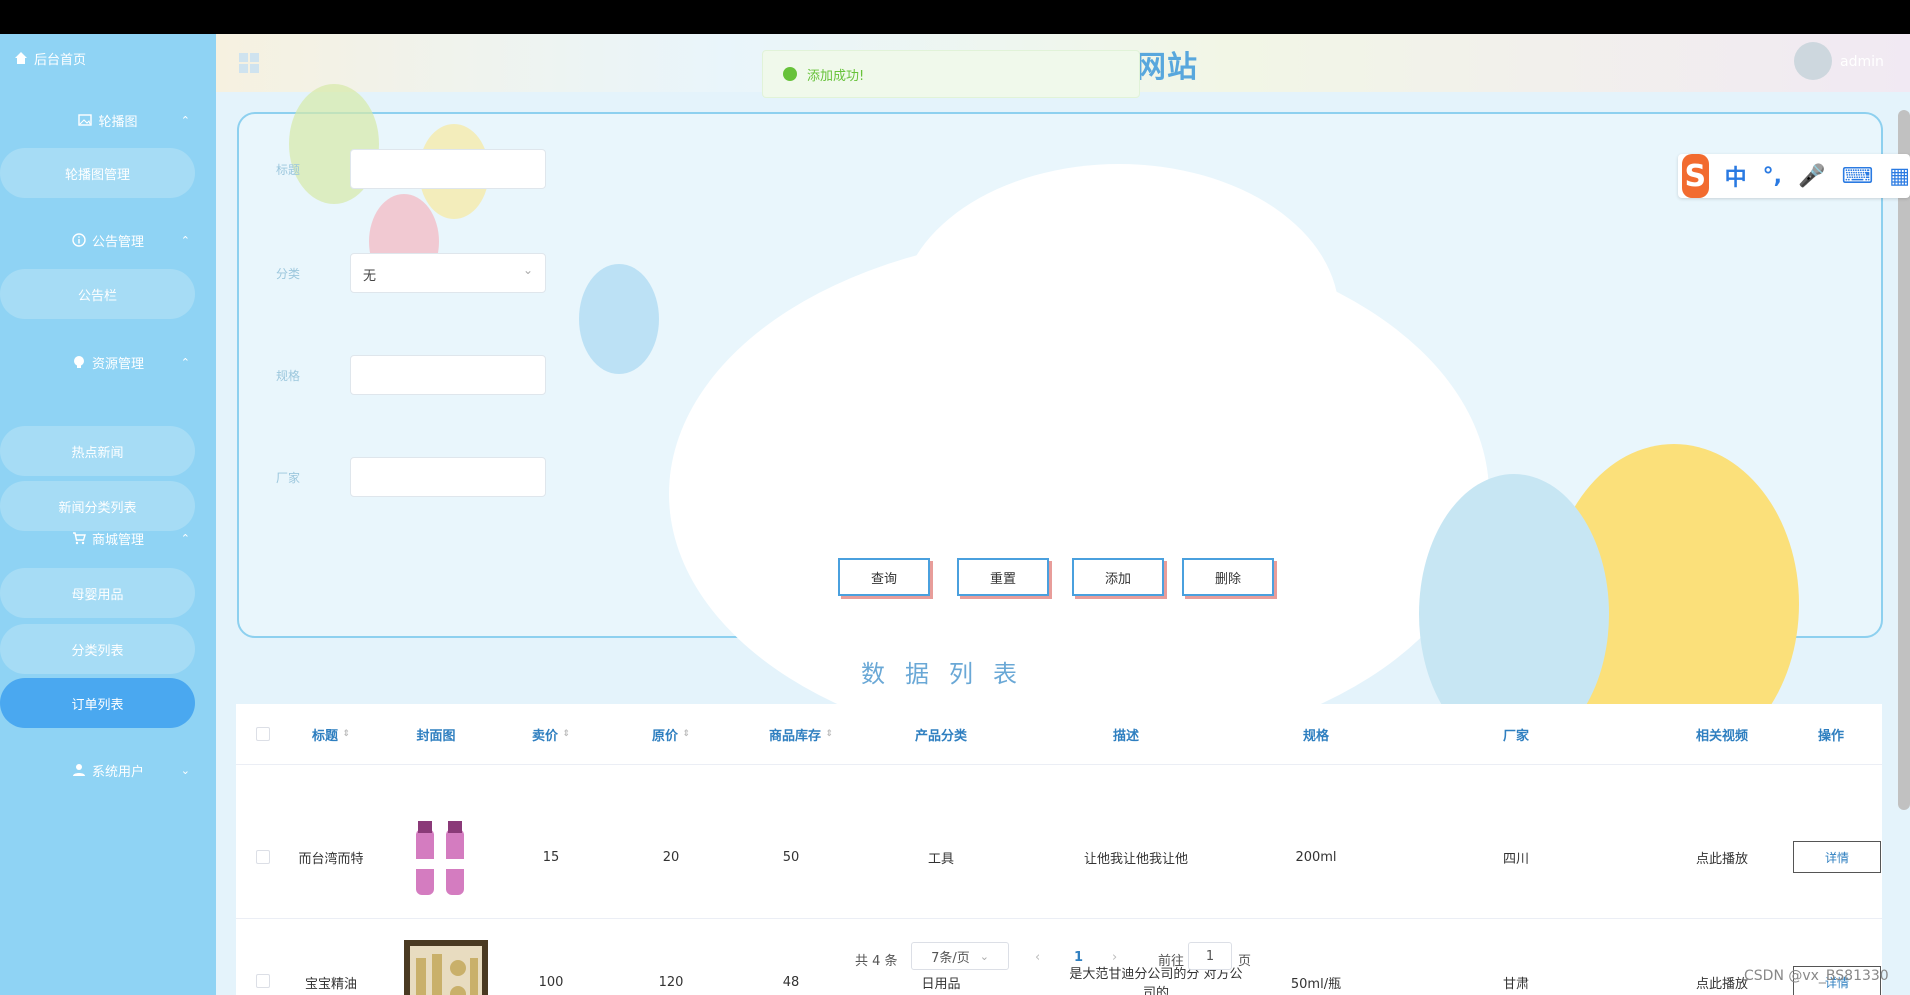  What do you see at coordinates (790, 74) in the screenshot?
I see `check-circle-icon` at bounding box center [790, 74].